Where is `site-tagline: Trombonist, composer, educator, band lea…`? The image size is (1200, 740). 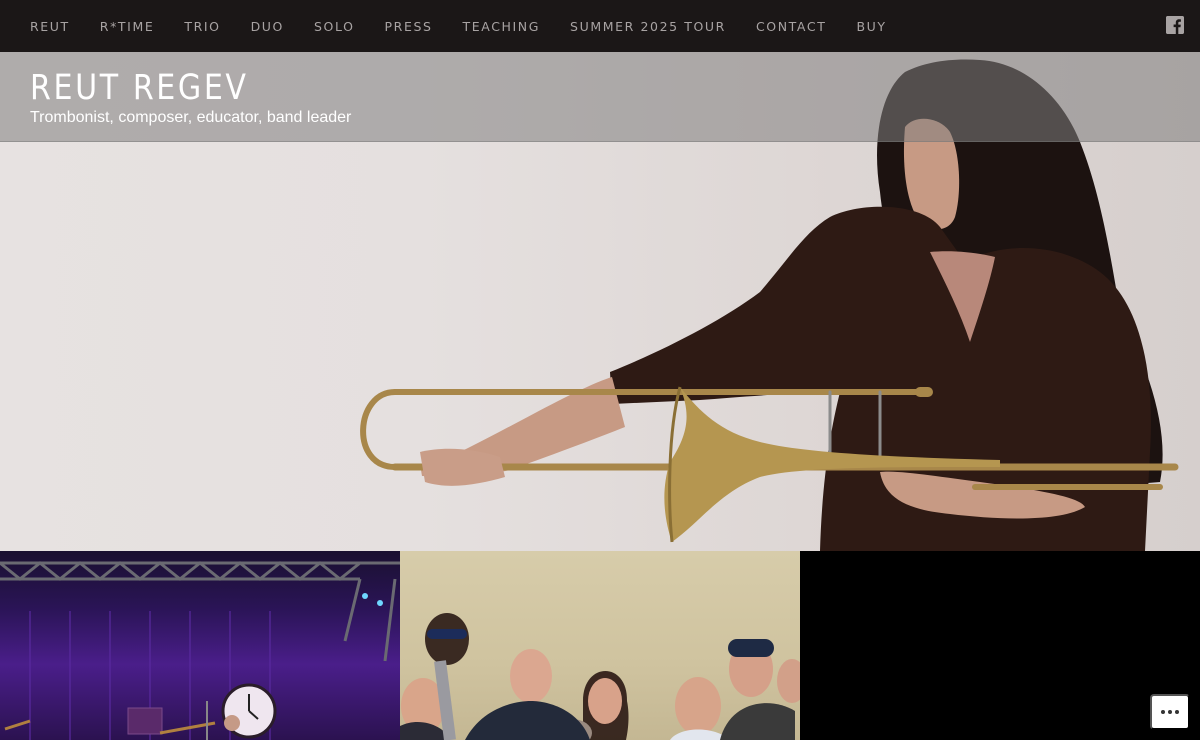 site-tagline: Trombonist, composer, educator, band lea… is located at coordinates (191, 117).